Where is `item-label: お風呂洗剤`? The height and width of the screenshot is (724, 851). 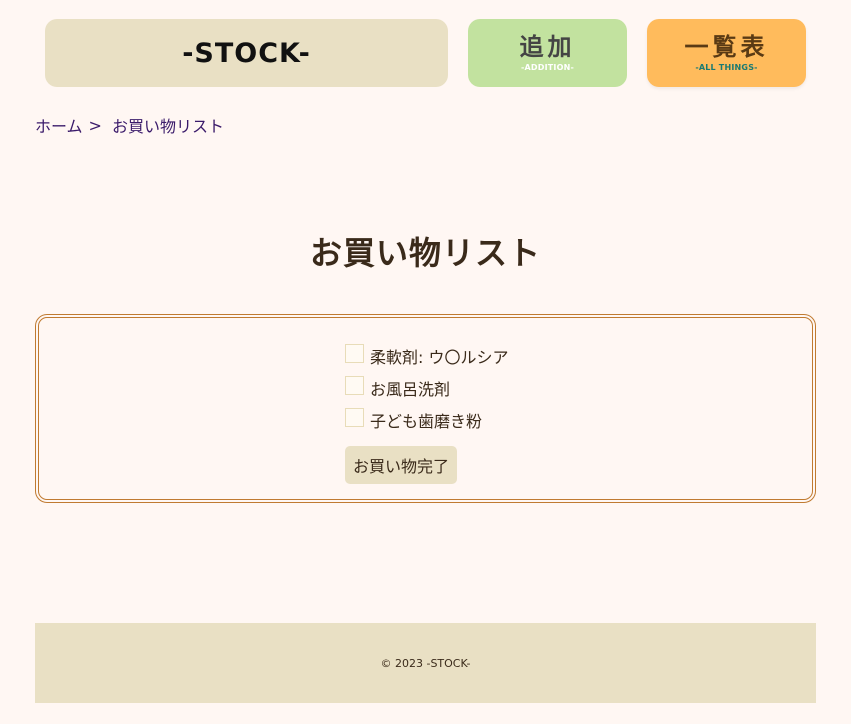 item-label: お風呂洗剤 is located at coordinates (410, 389).